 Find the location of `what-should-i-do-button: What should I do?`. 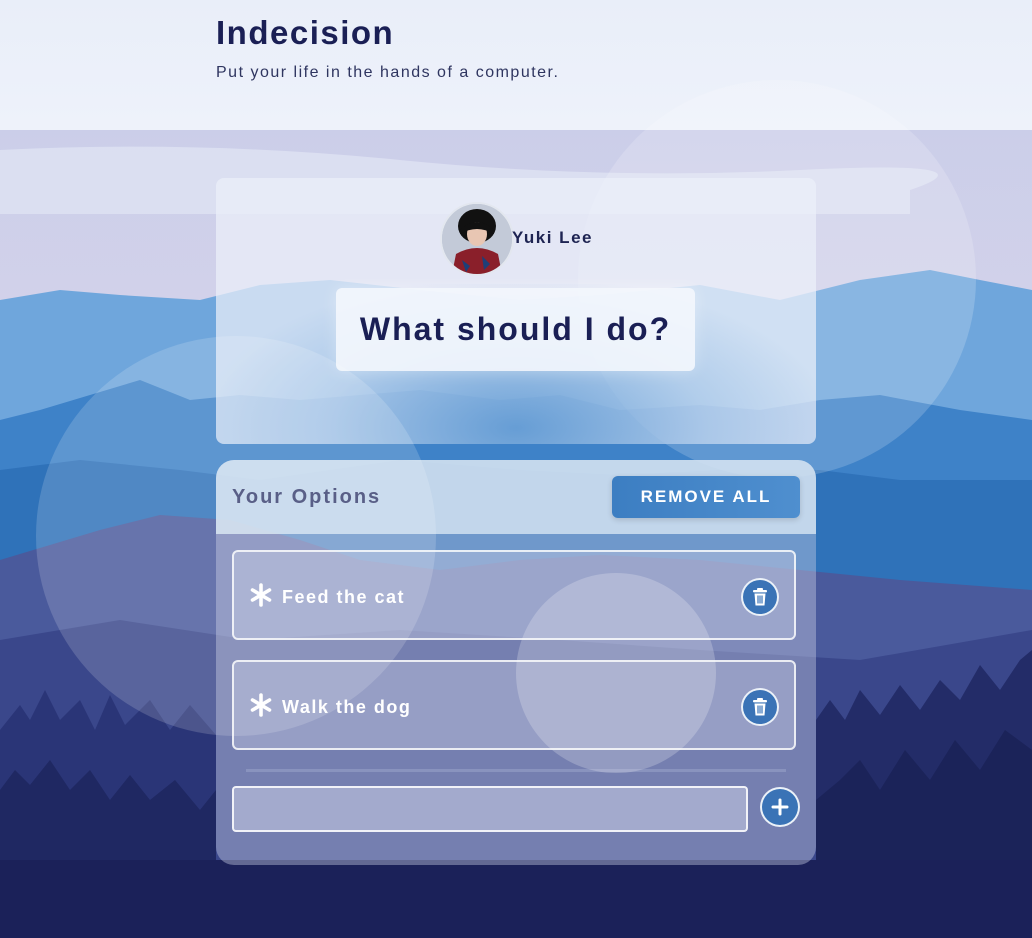

what-should-i-do-button: What should I do? is located at coordinates (515, 329).